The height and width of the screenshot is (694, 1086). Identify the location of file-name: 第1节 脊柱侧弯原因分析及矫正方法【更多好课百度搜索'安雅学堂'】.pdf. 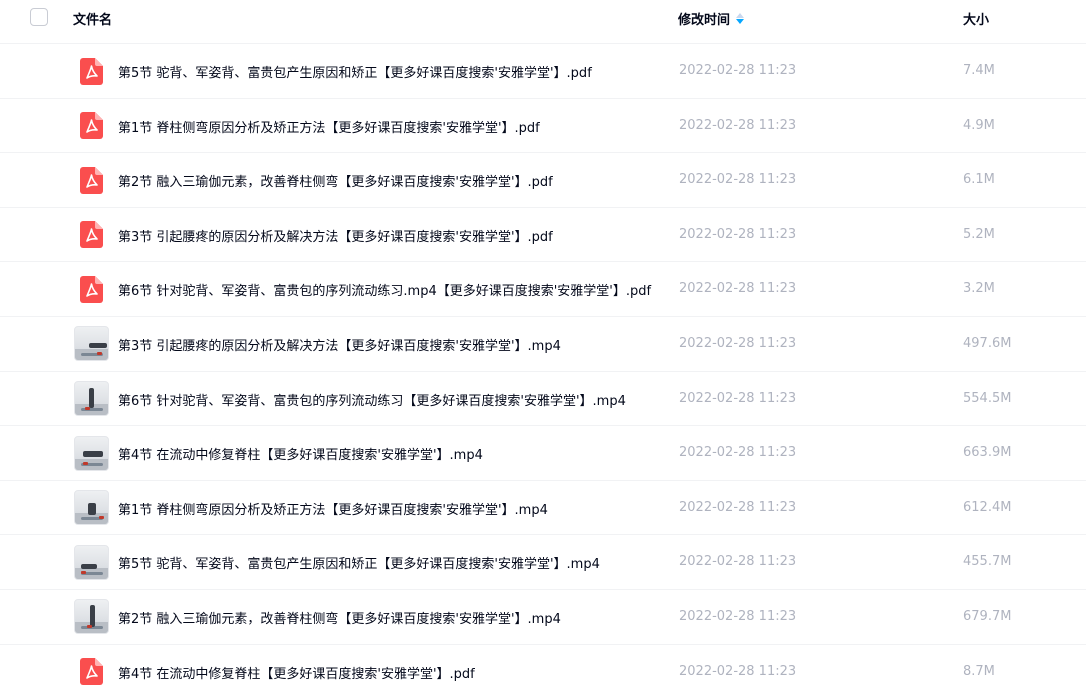
(329, 126).